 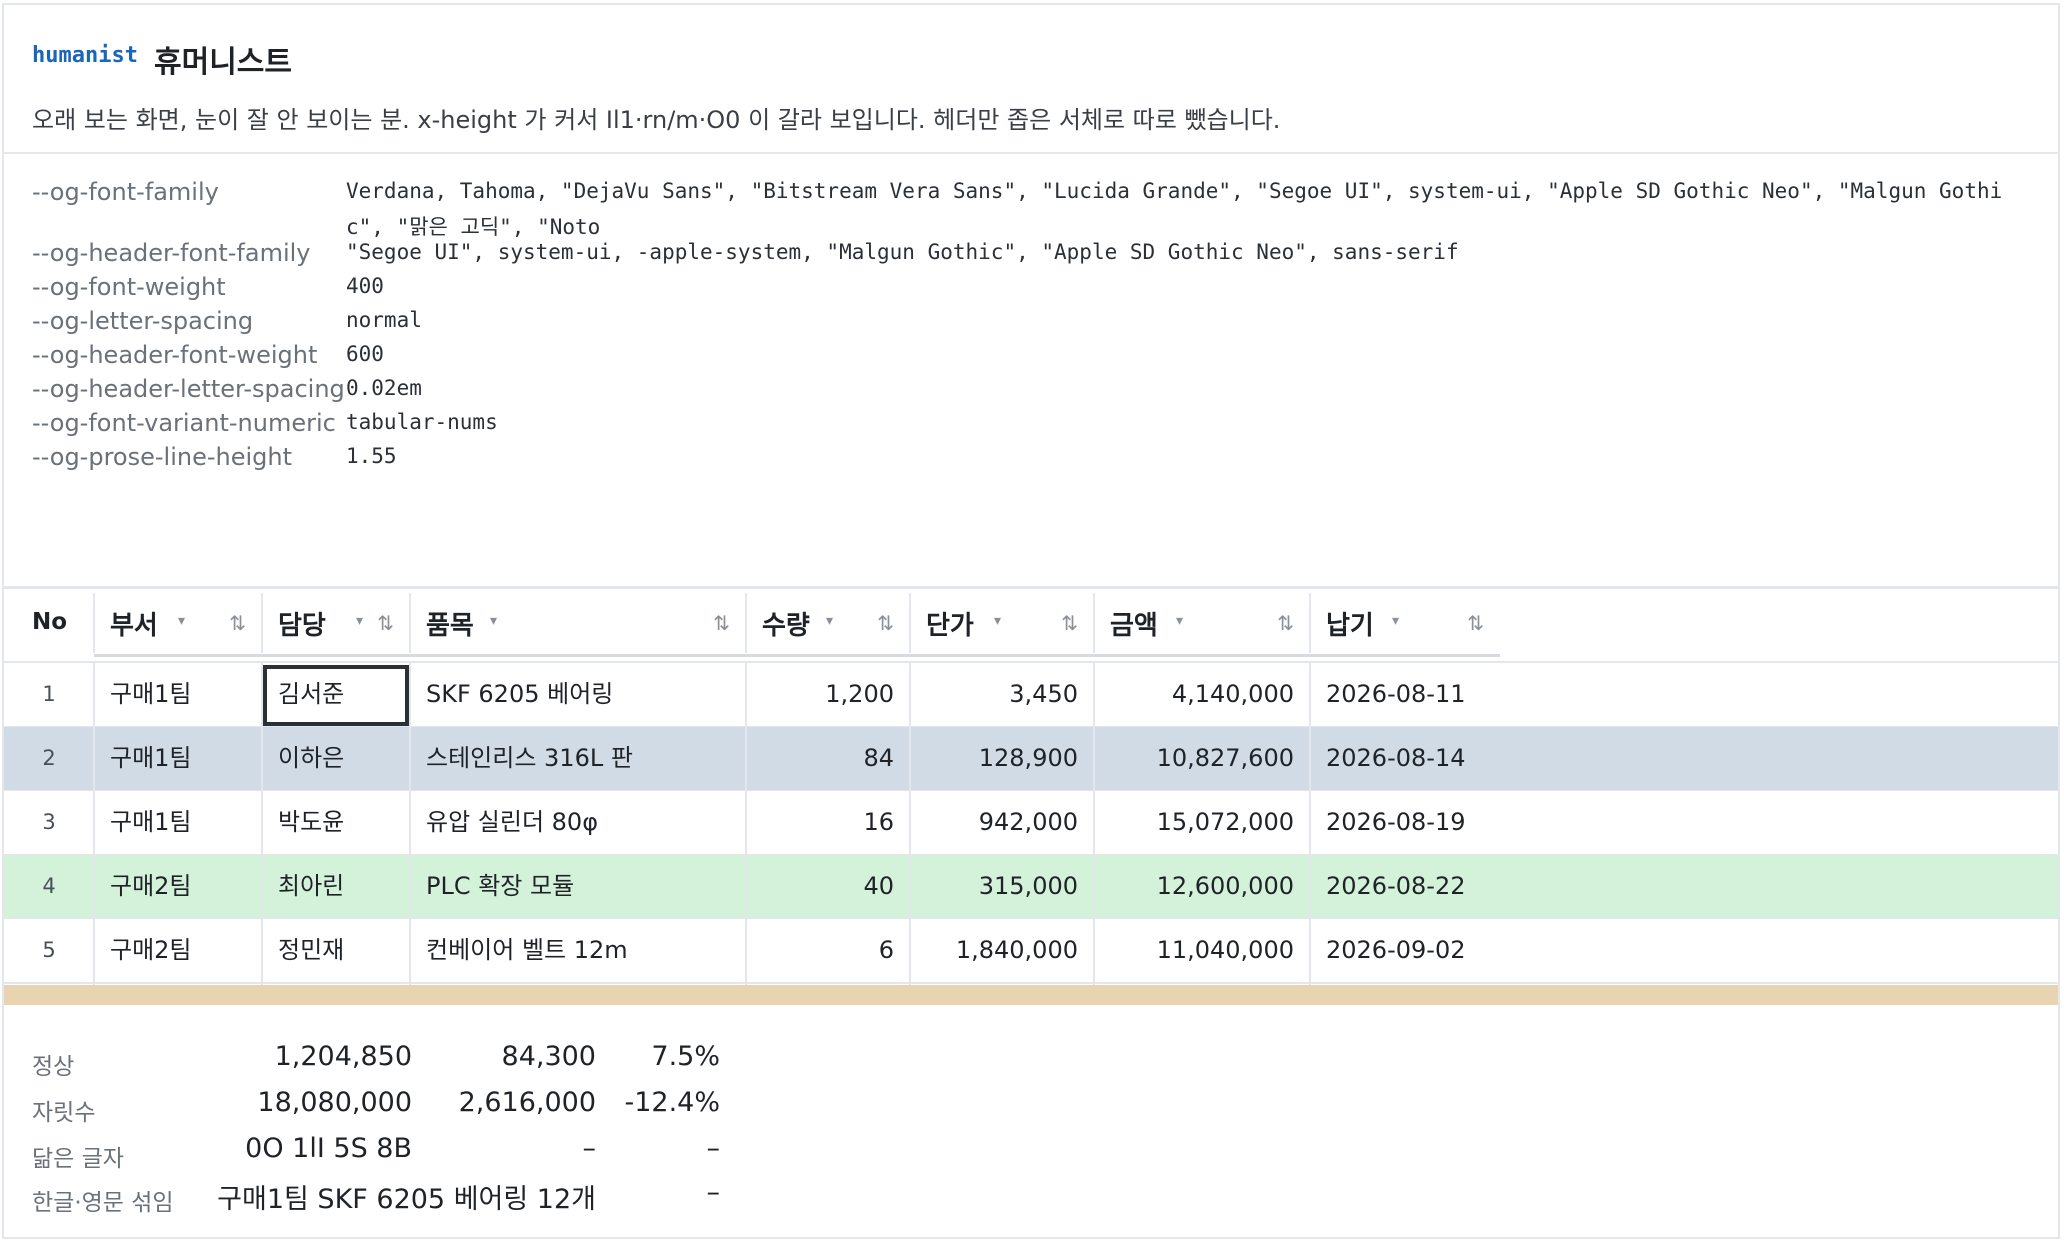 What do you see at coordinates (1202, 625) in the screenshot?
I see `column-header-amount: 금액 ▾ ⇅` at bounding box center [1202, 625].